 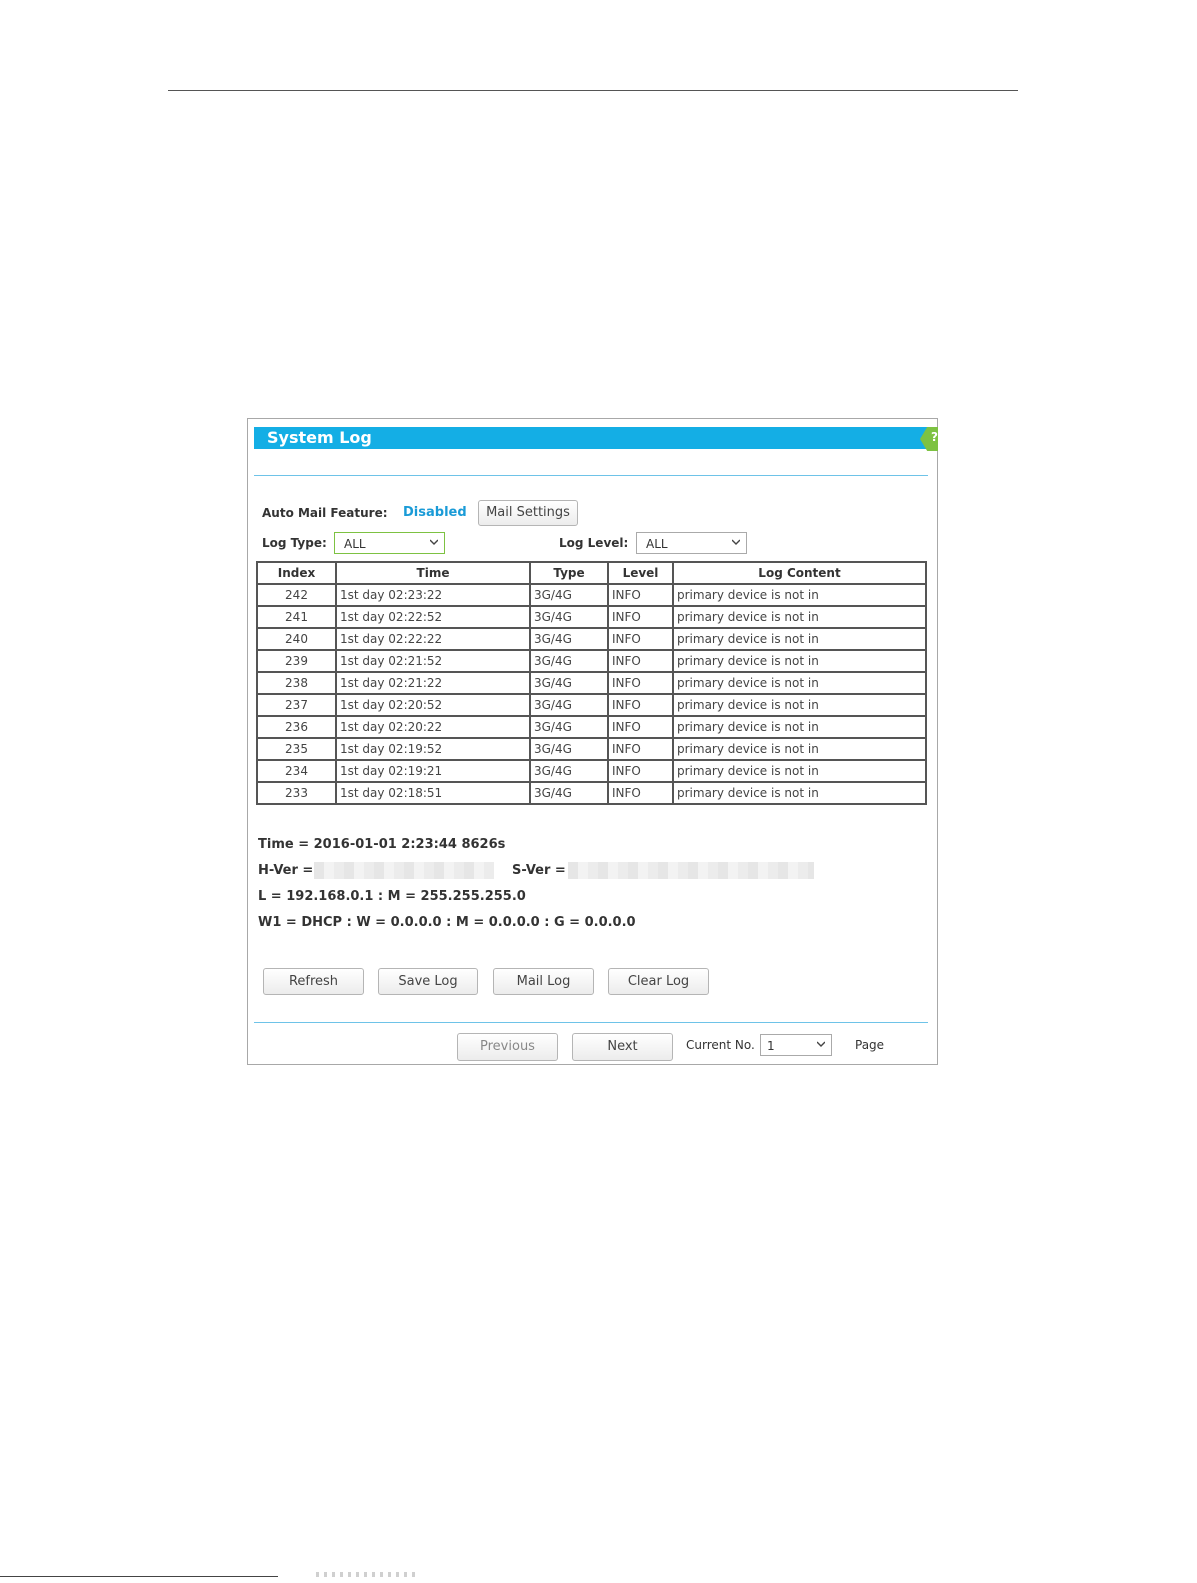 I want to click on page-label: Page, so click(x=870, y=1045).